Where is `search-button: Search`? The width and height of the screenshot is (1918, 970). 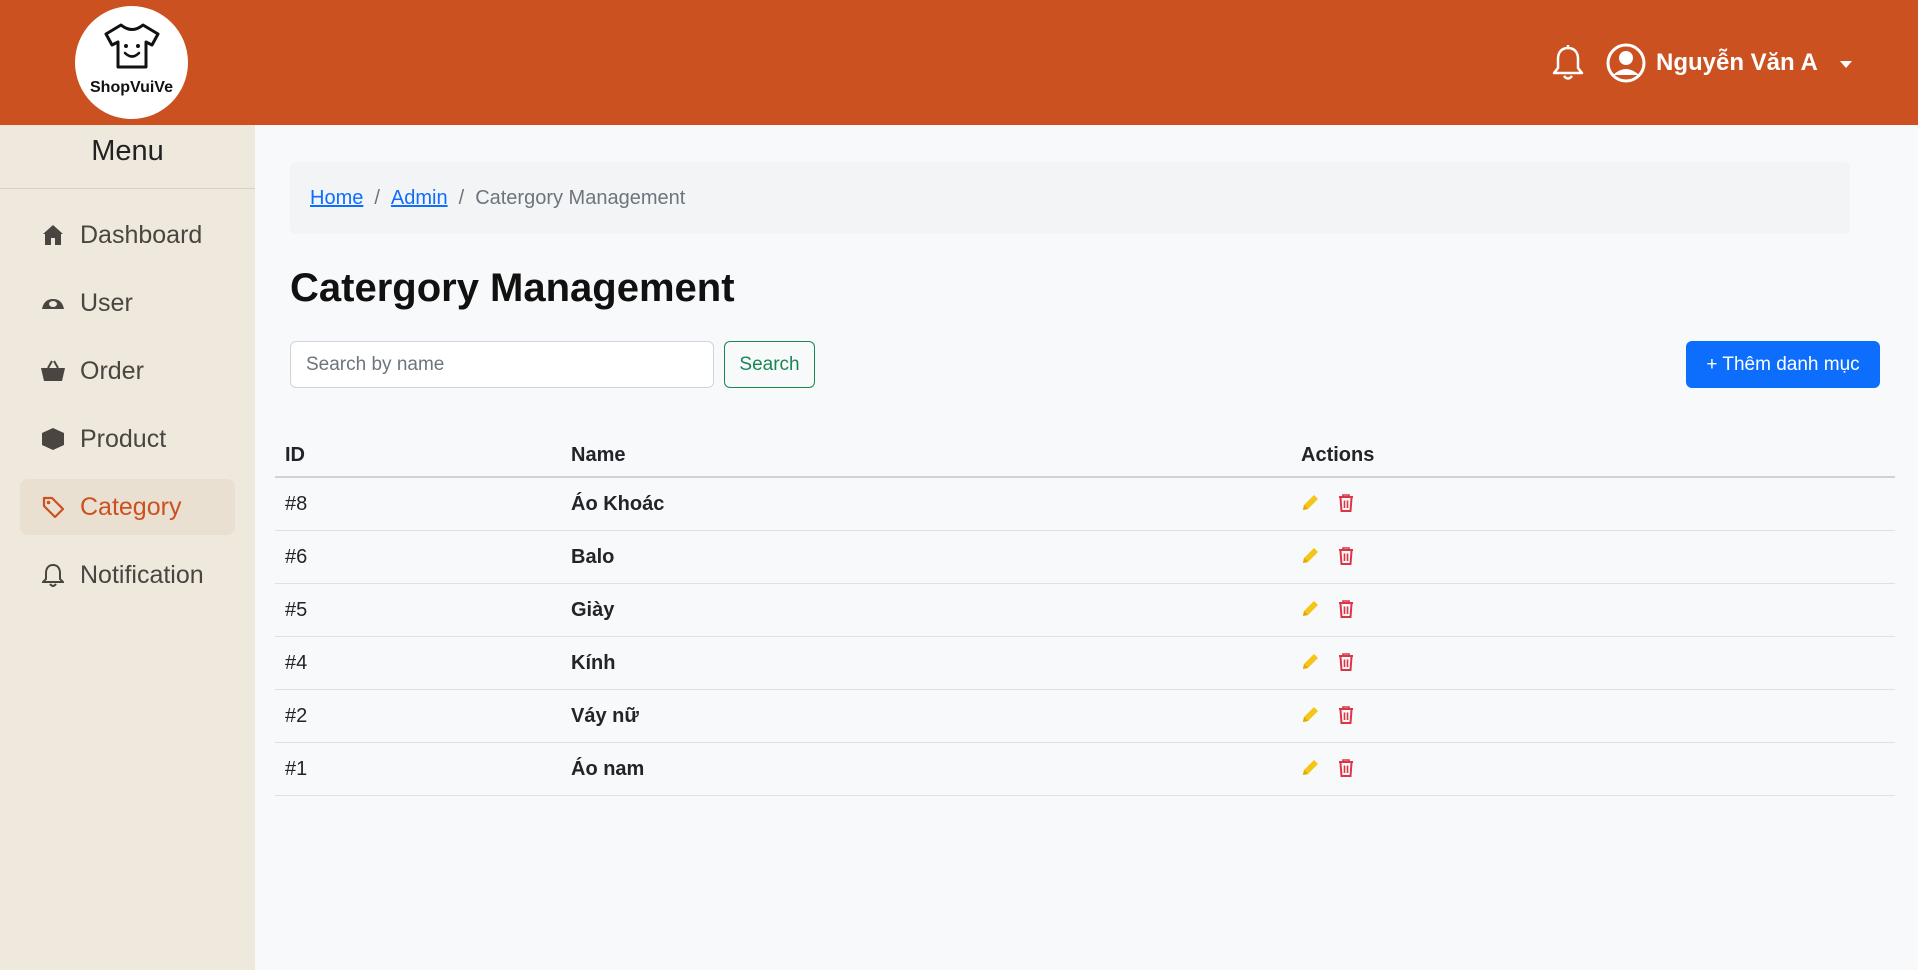 search-button: Search is located at coordinates (769, 364).